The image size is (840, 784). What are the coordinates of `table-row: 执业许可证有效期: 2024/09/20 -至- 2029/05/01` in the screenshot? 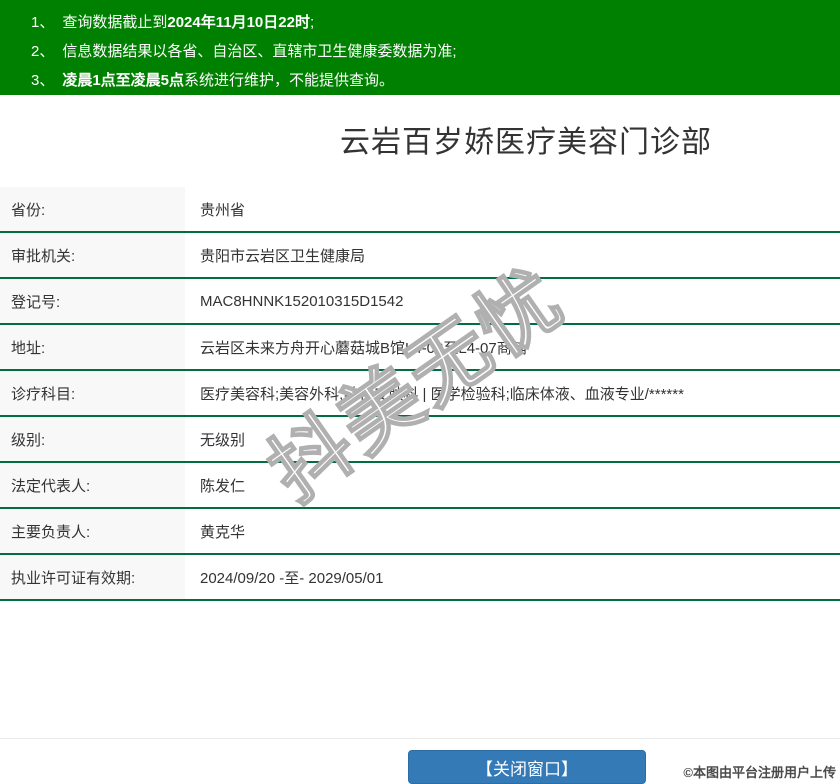 It's located at (420, 578).